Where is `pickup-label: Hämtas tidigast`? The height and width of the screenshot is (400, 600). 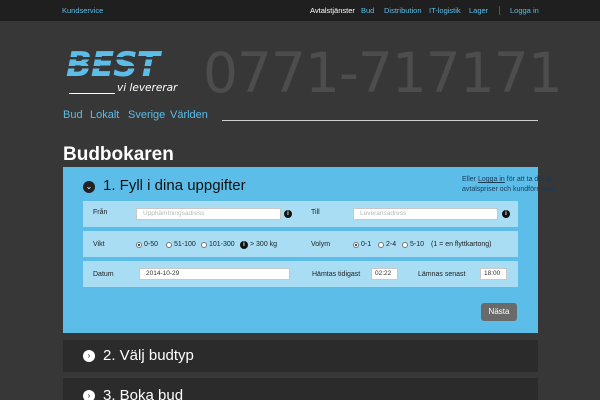 pickup-label: Hämtas tidigast is located at coordinates (336, 274).